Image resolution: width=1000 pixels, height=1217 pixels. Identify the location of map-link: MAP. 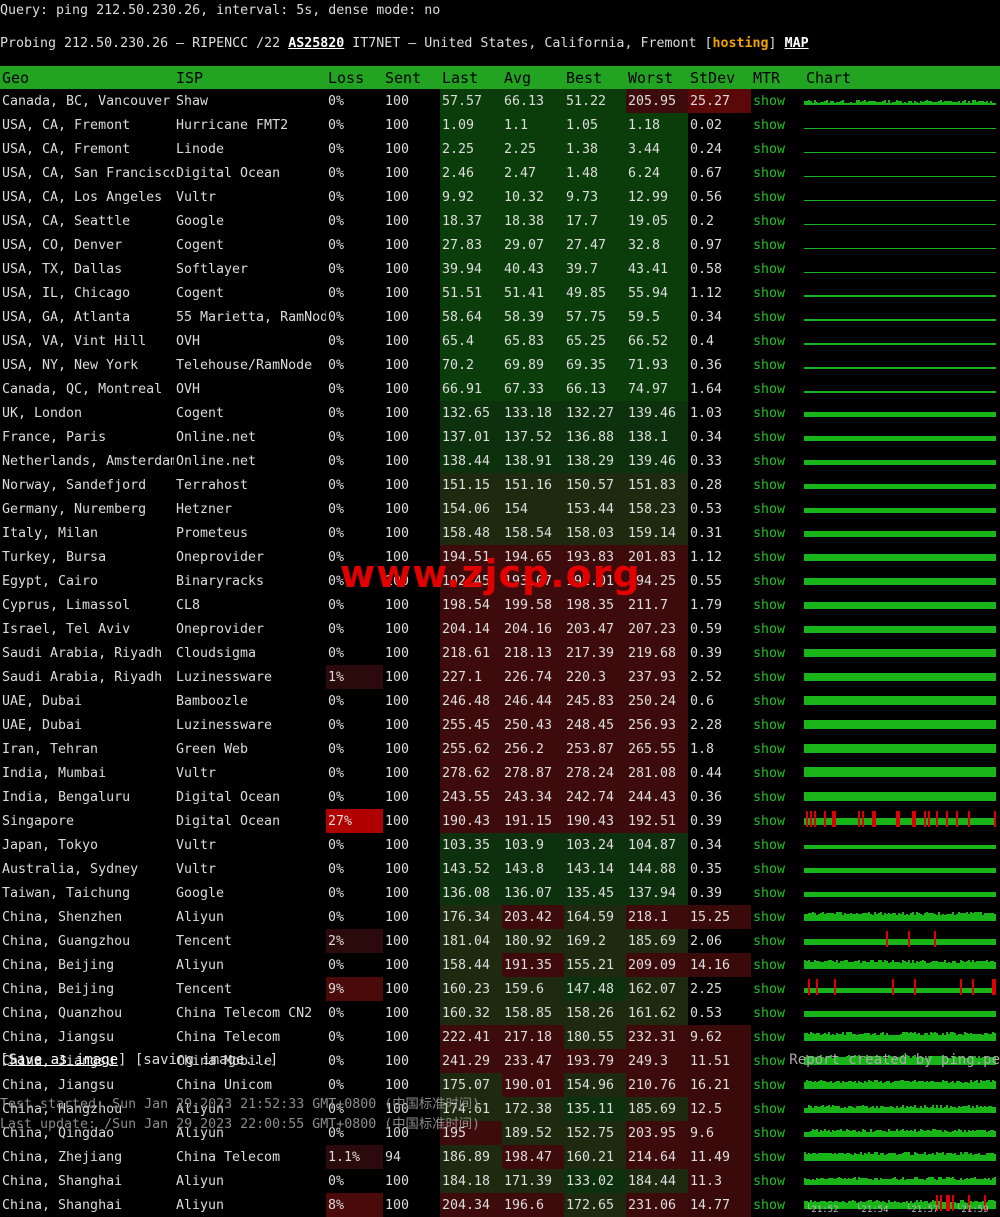
(797, 43).